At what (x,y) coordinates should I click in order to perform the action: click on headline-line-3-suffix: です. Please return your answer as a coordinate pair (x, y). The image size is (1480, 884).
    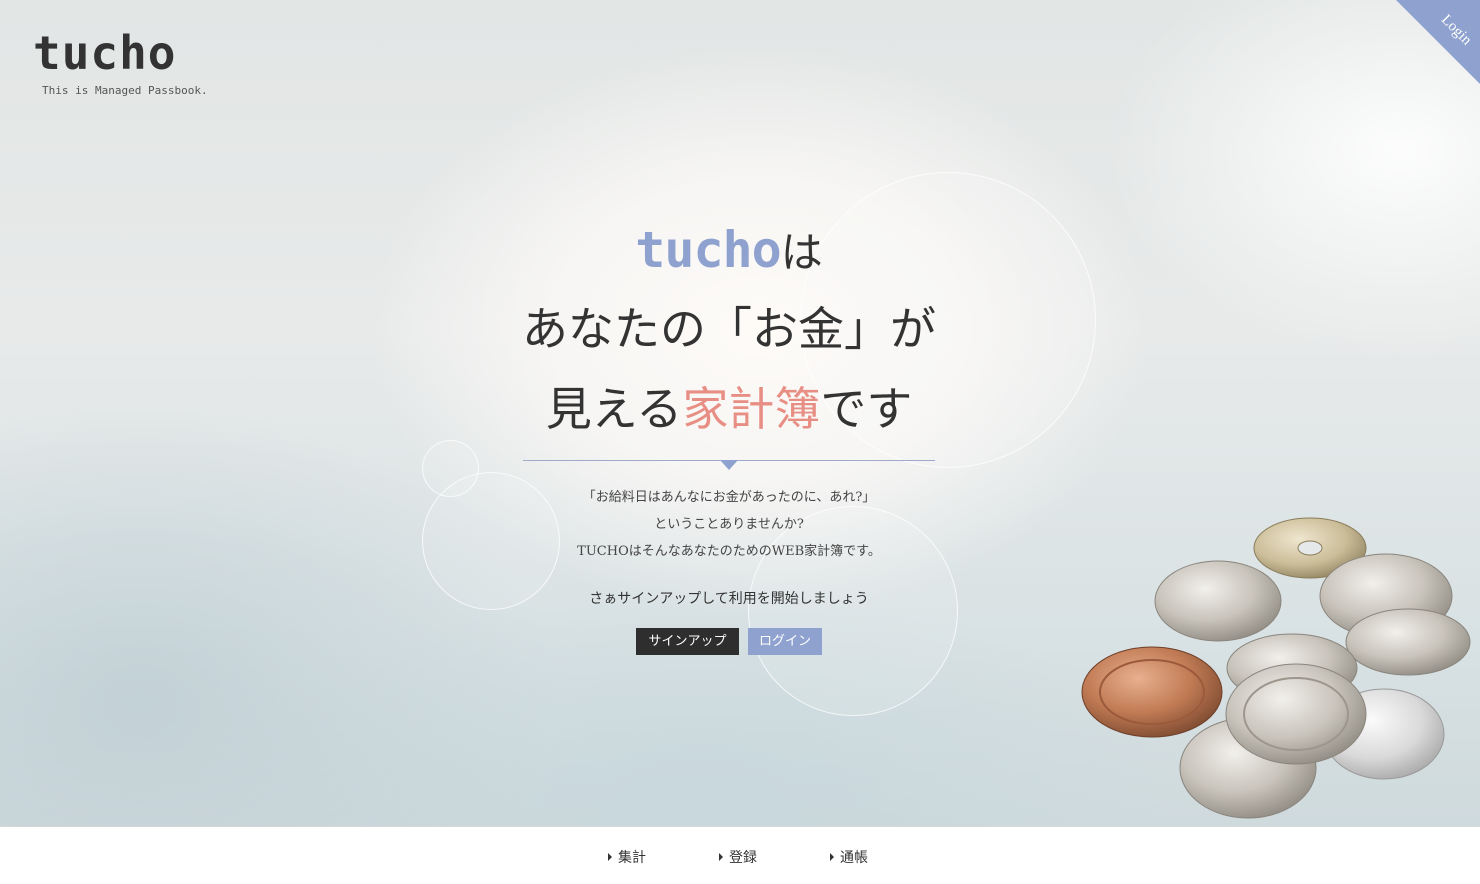
    Looking at the image, I should click on (866, 409).